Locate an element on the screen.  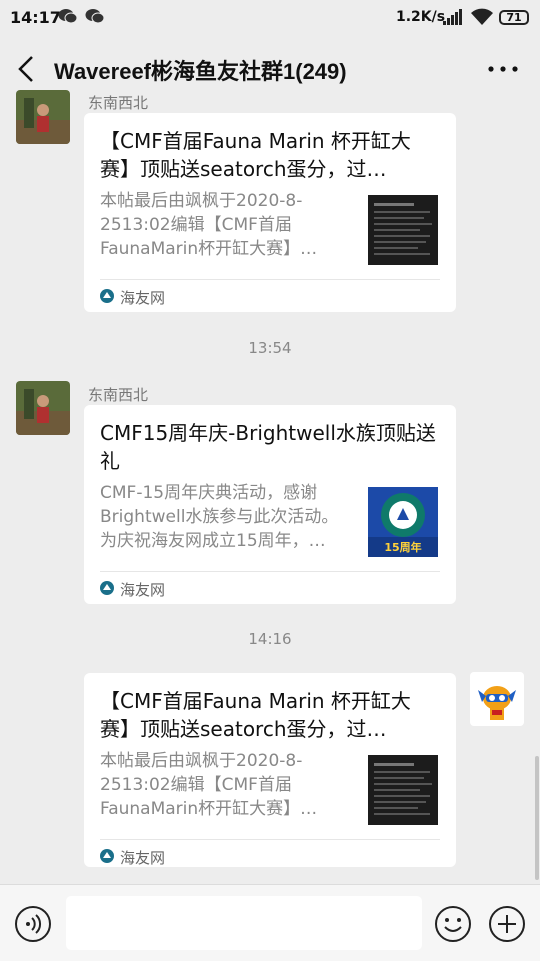
network-speed: 1.2K/s is located at coordinates (421, 17).